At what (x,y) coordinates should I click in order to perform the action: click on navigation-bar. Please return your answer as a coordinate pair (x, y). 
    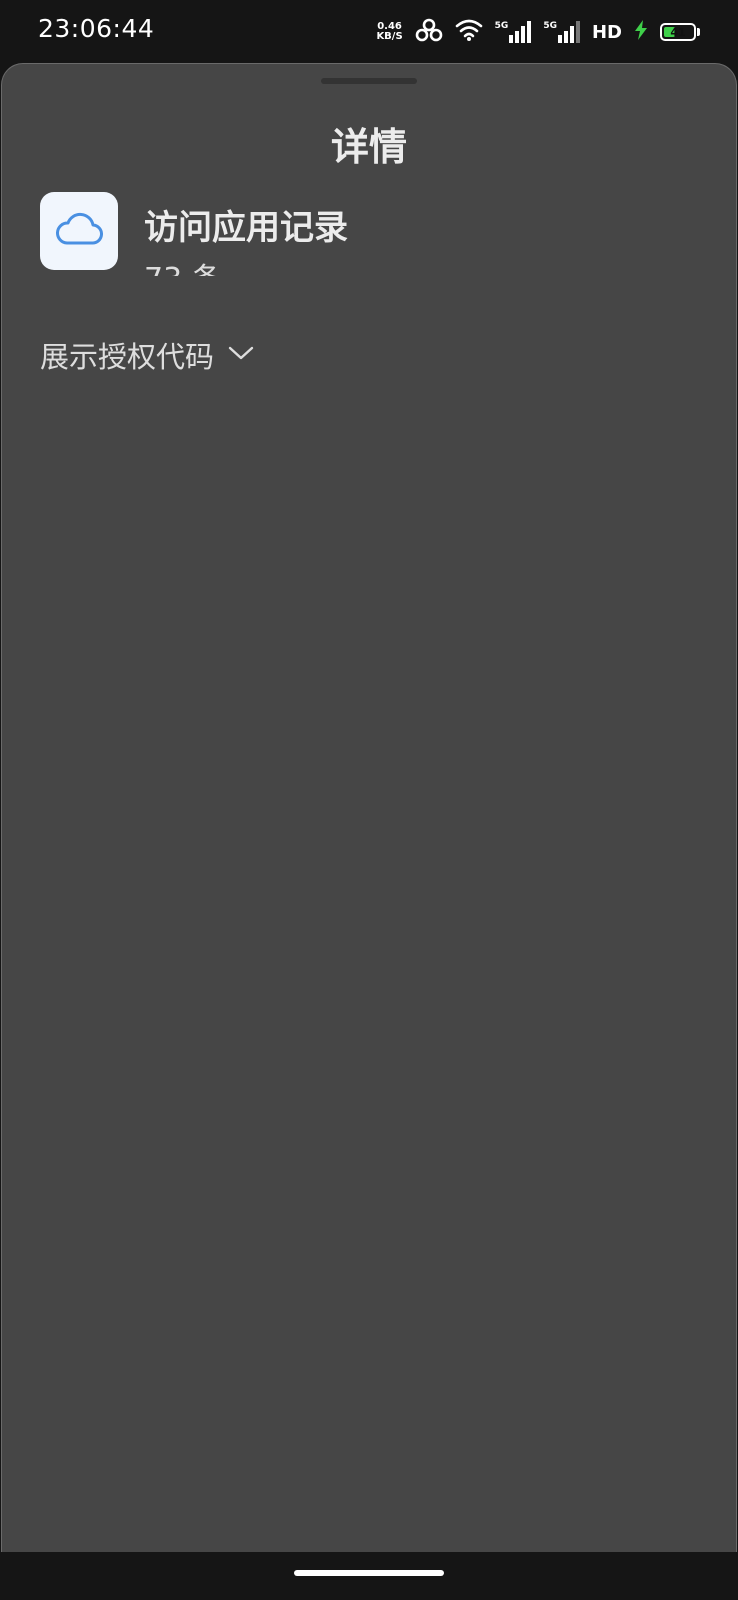
    Looking at the image, I should click on (369, 1576).